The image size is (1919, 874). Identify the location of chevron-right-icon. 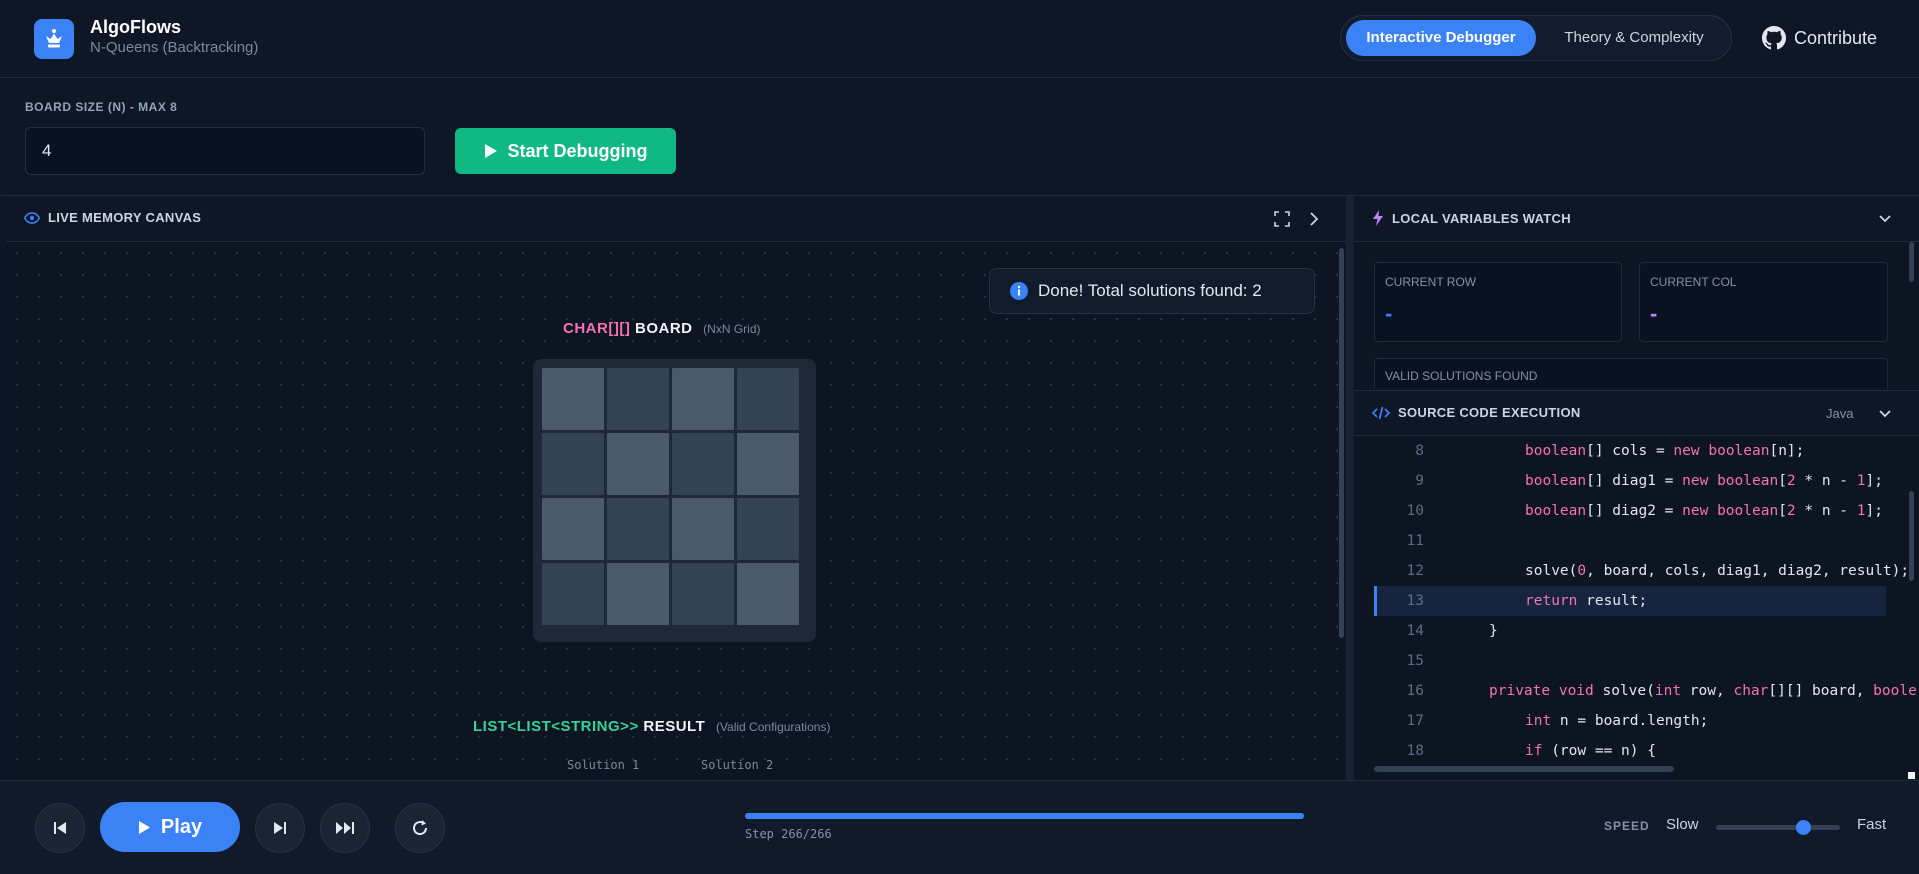
(1314, 219).